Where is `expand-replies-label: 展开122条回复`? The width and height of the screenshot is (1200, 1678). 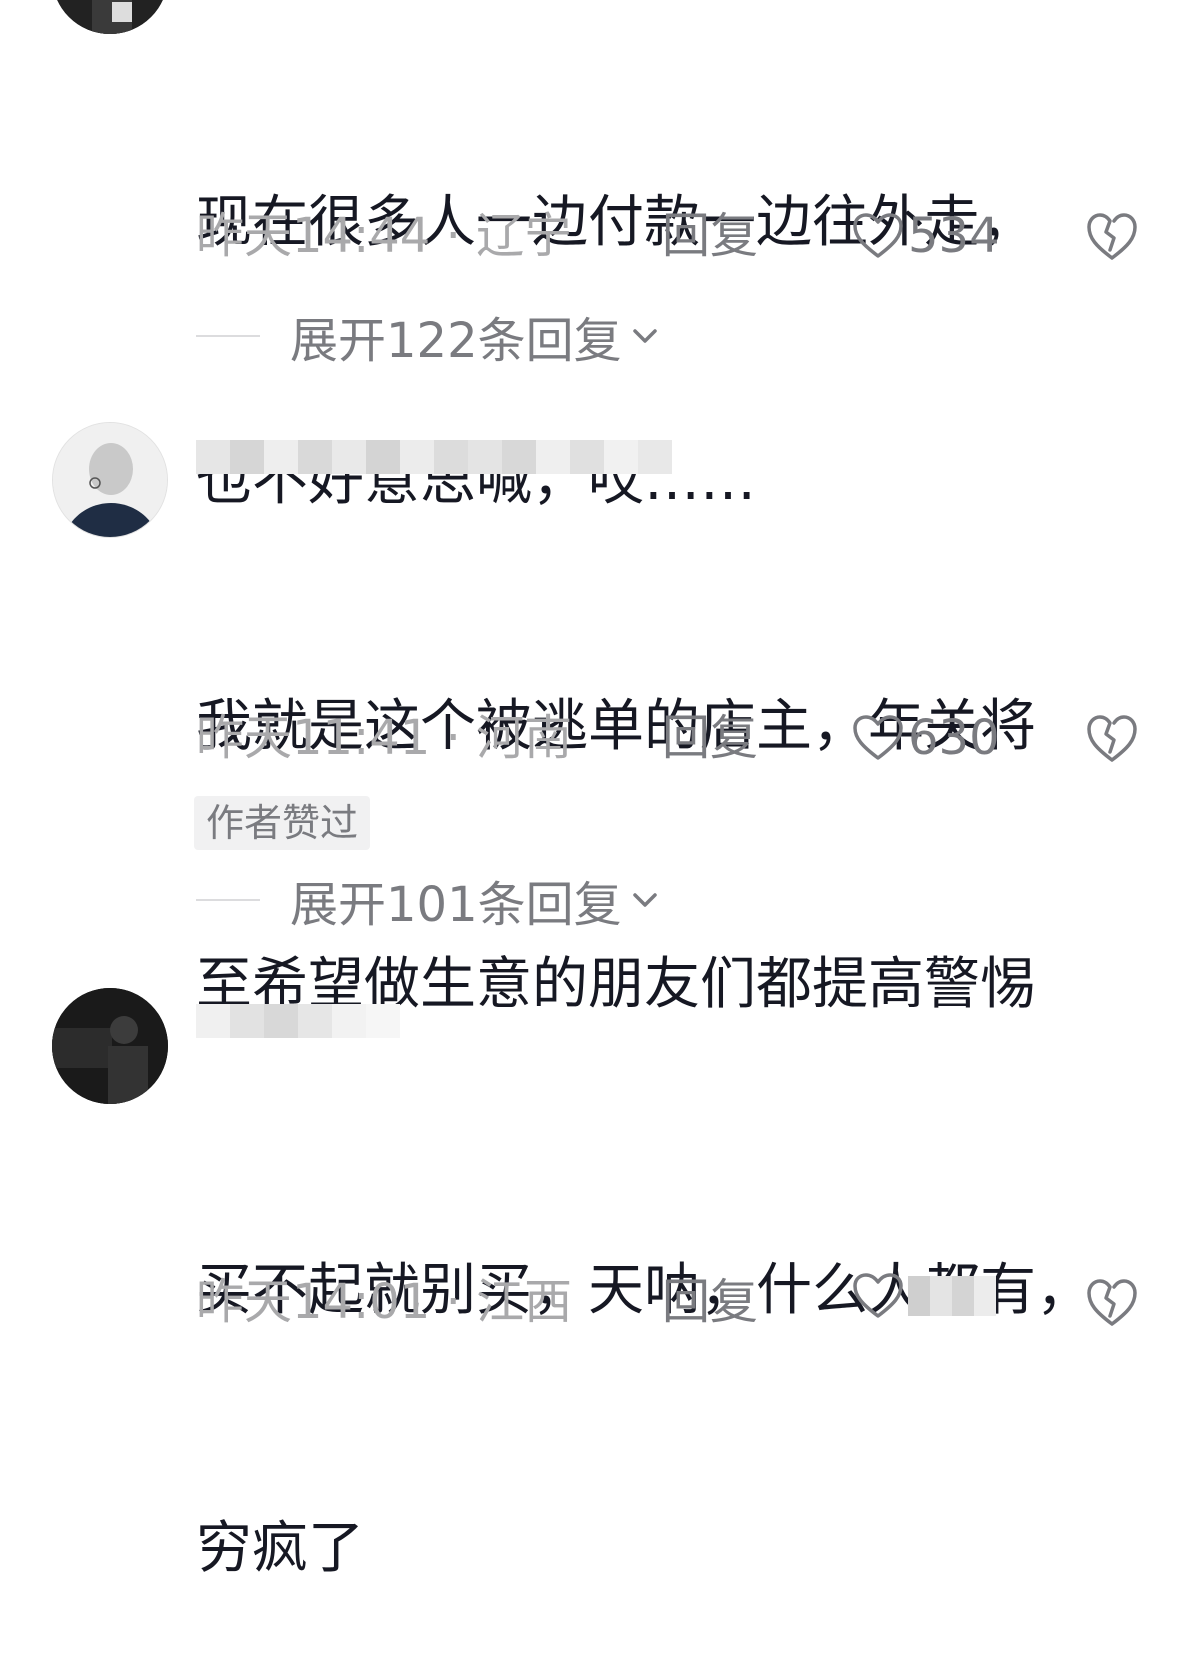
expand-replies-label: 展开122条回复 is located at coordinates (456, 341).